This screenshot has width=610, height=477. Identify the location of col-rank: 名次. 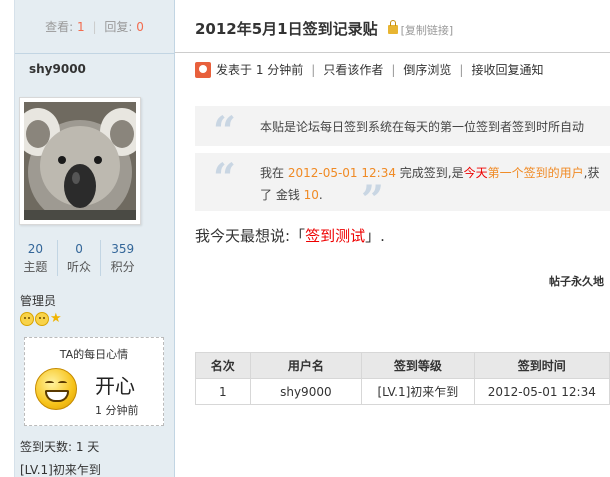
(223, 365).